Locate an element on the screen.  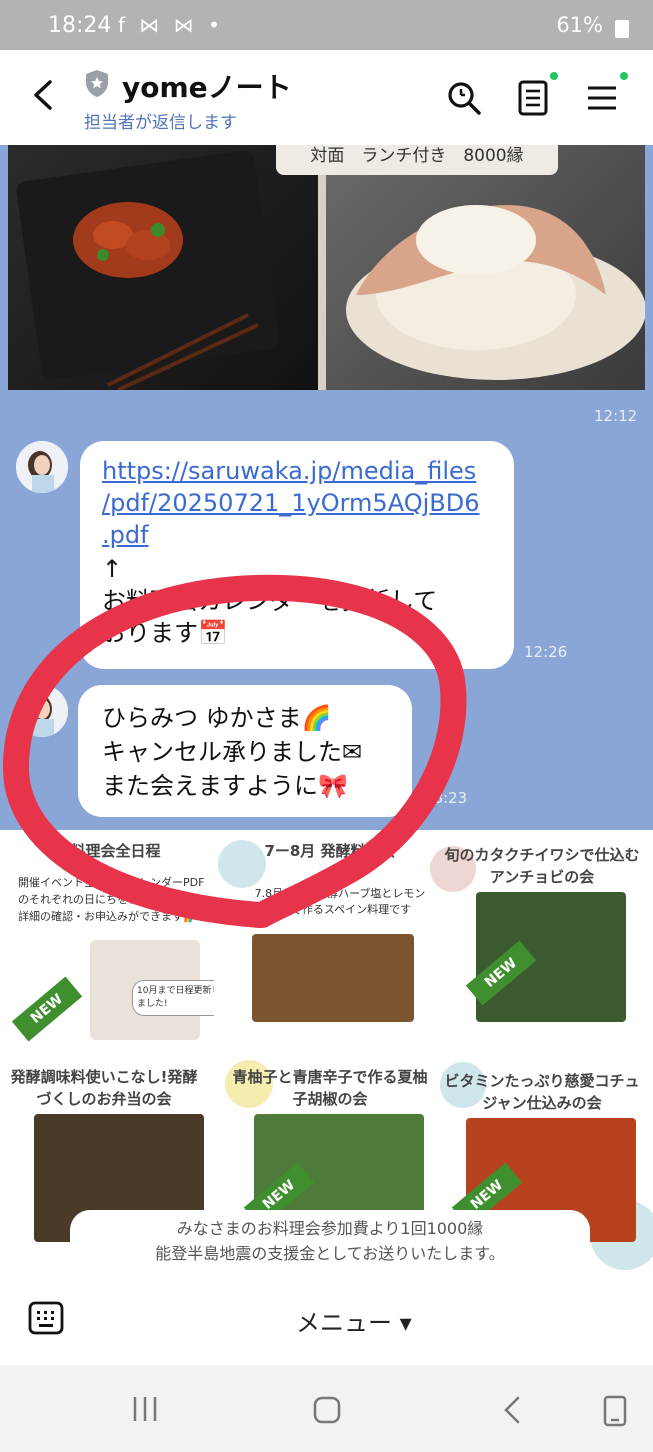
message-line: おります📅 is located at coordinates (165, 633).